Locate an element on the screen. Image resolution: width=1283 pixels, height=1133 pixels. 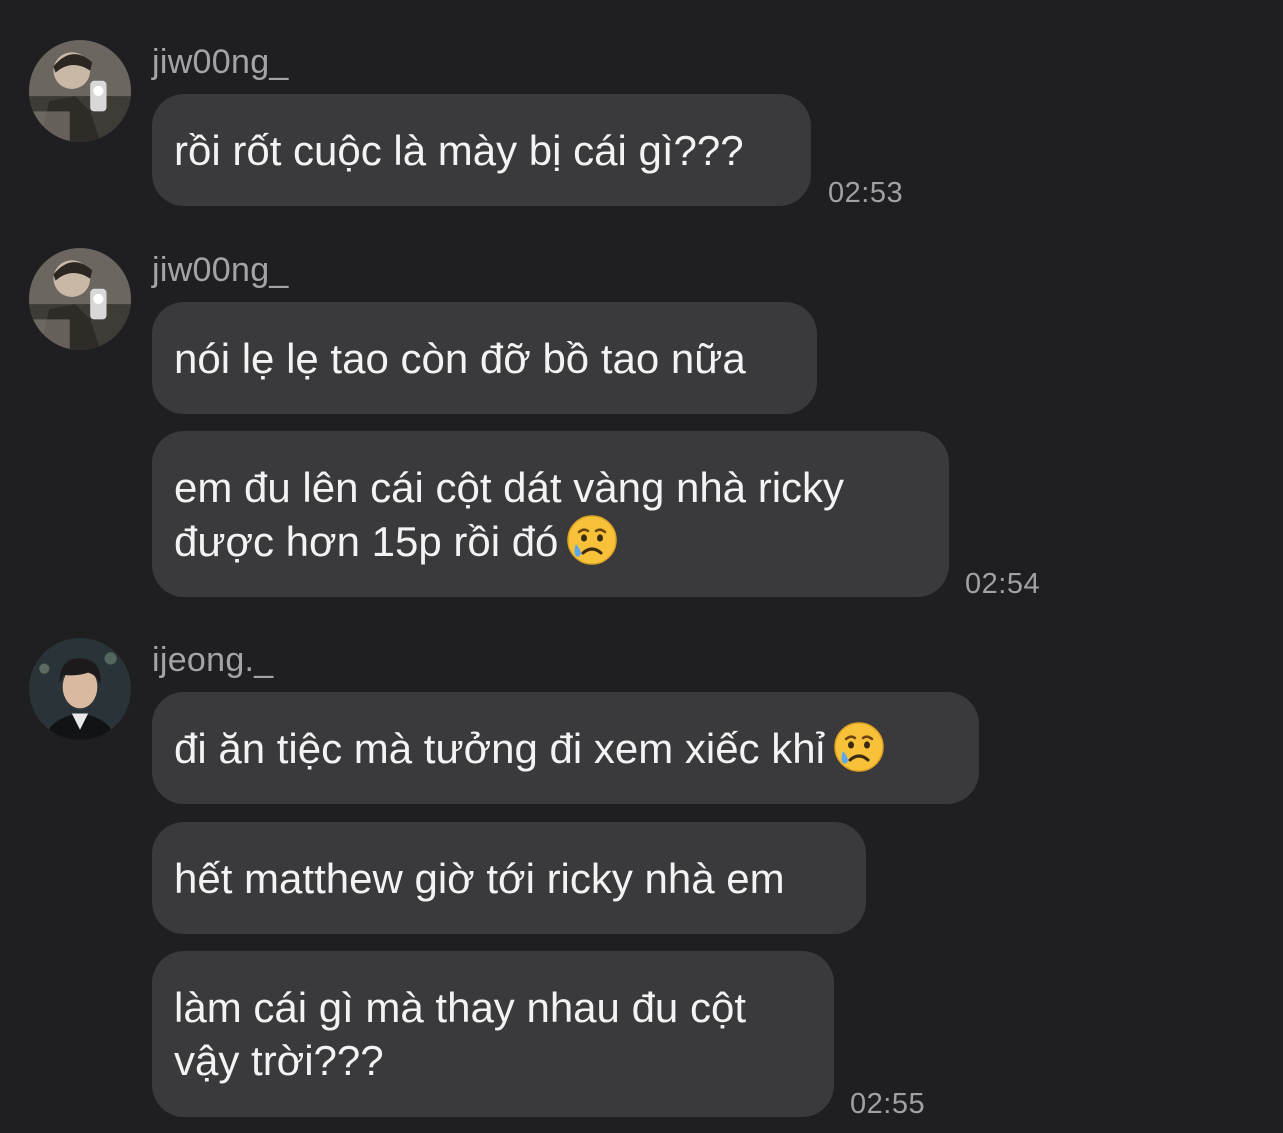
message-bubble: đi ăn tiệc mà tưởng đi xem xiếc khỉ is located at coordinates (565, 748).